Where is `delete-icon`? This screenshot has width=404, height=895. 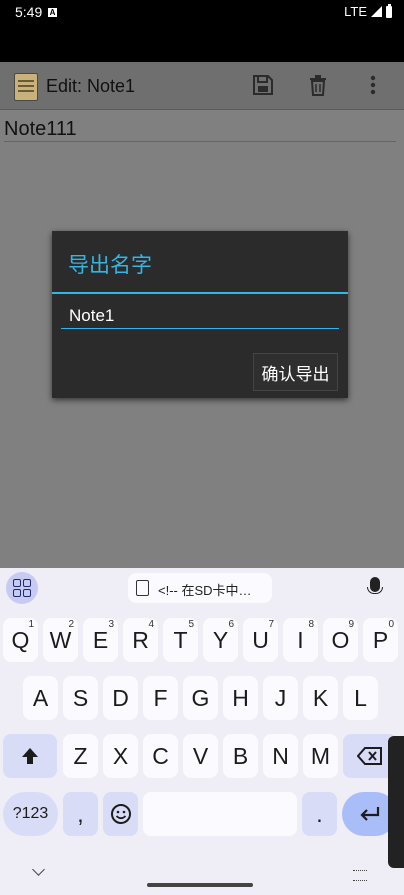
delete-icon is located at coordinates (318, 85).